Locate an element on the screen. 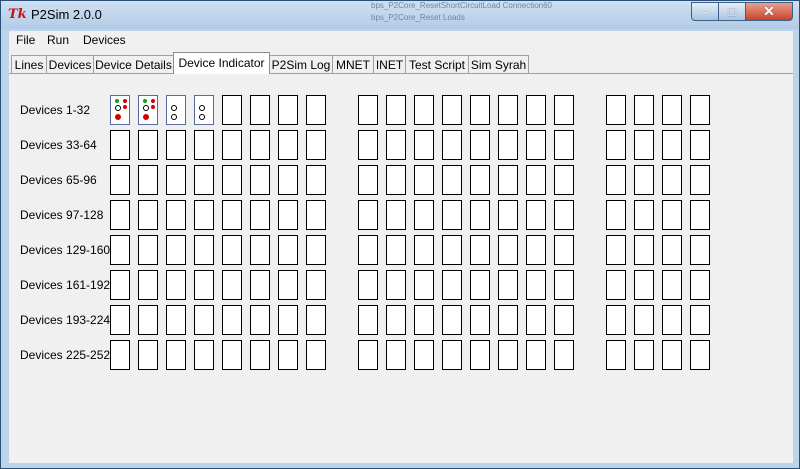 This screenshot has width=800, height=469. tab-mnet: MNET is located at coordinates (353, 64).